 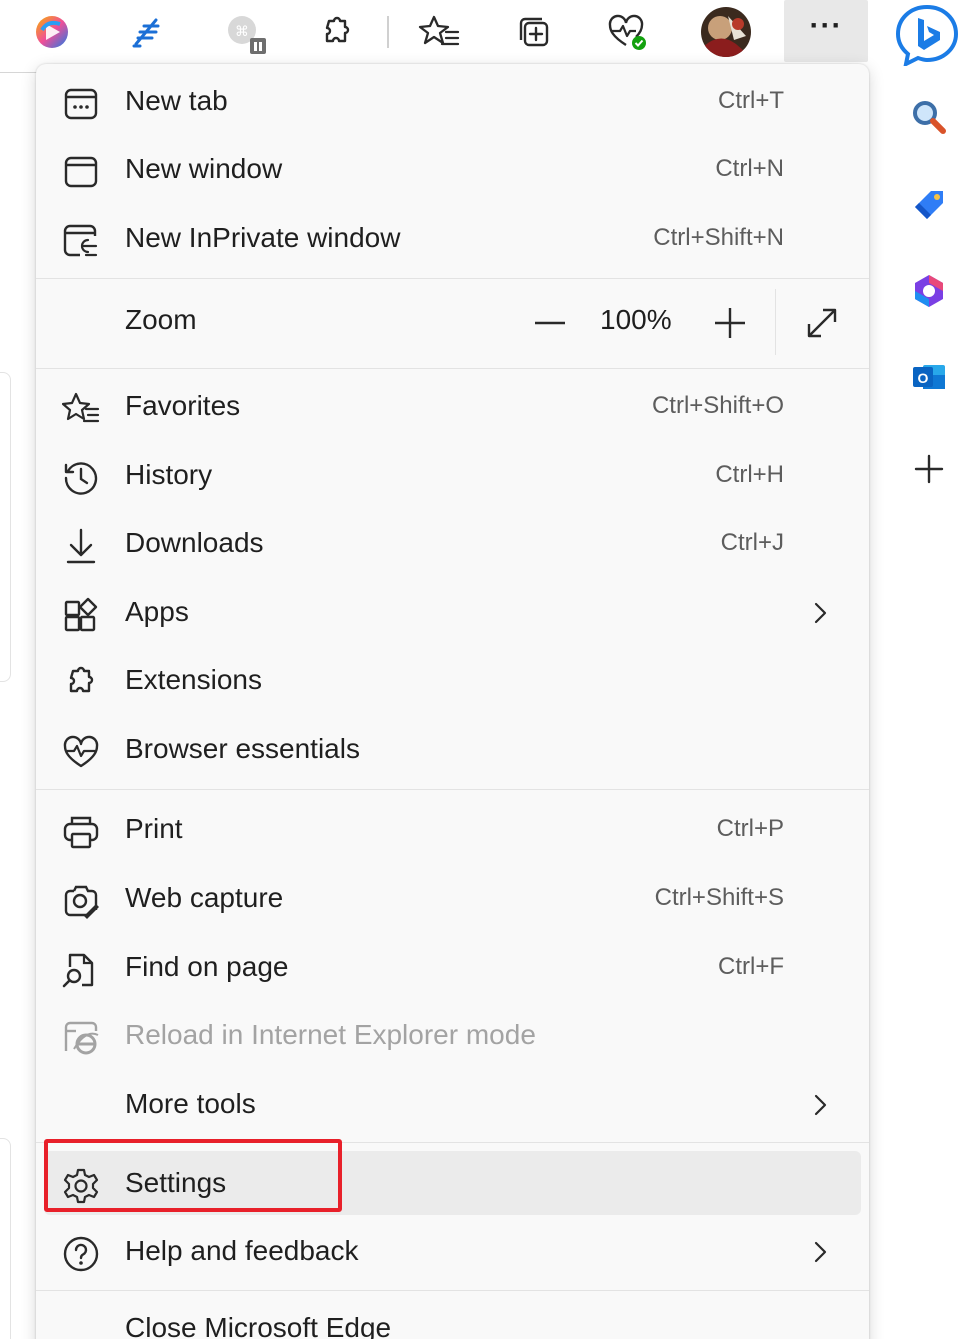 I want to click on menu-item-label: Help and feedback, so click(x=242, y=1250).